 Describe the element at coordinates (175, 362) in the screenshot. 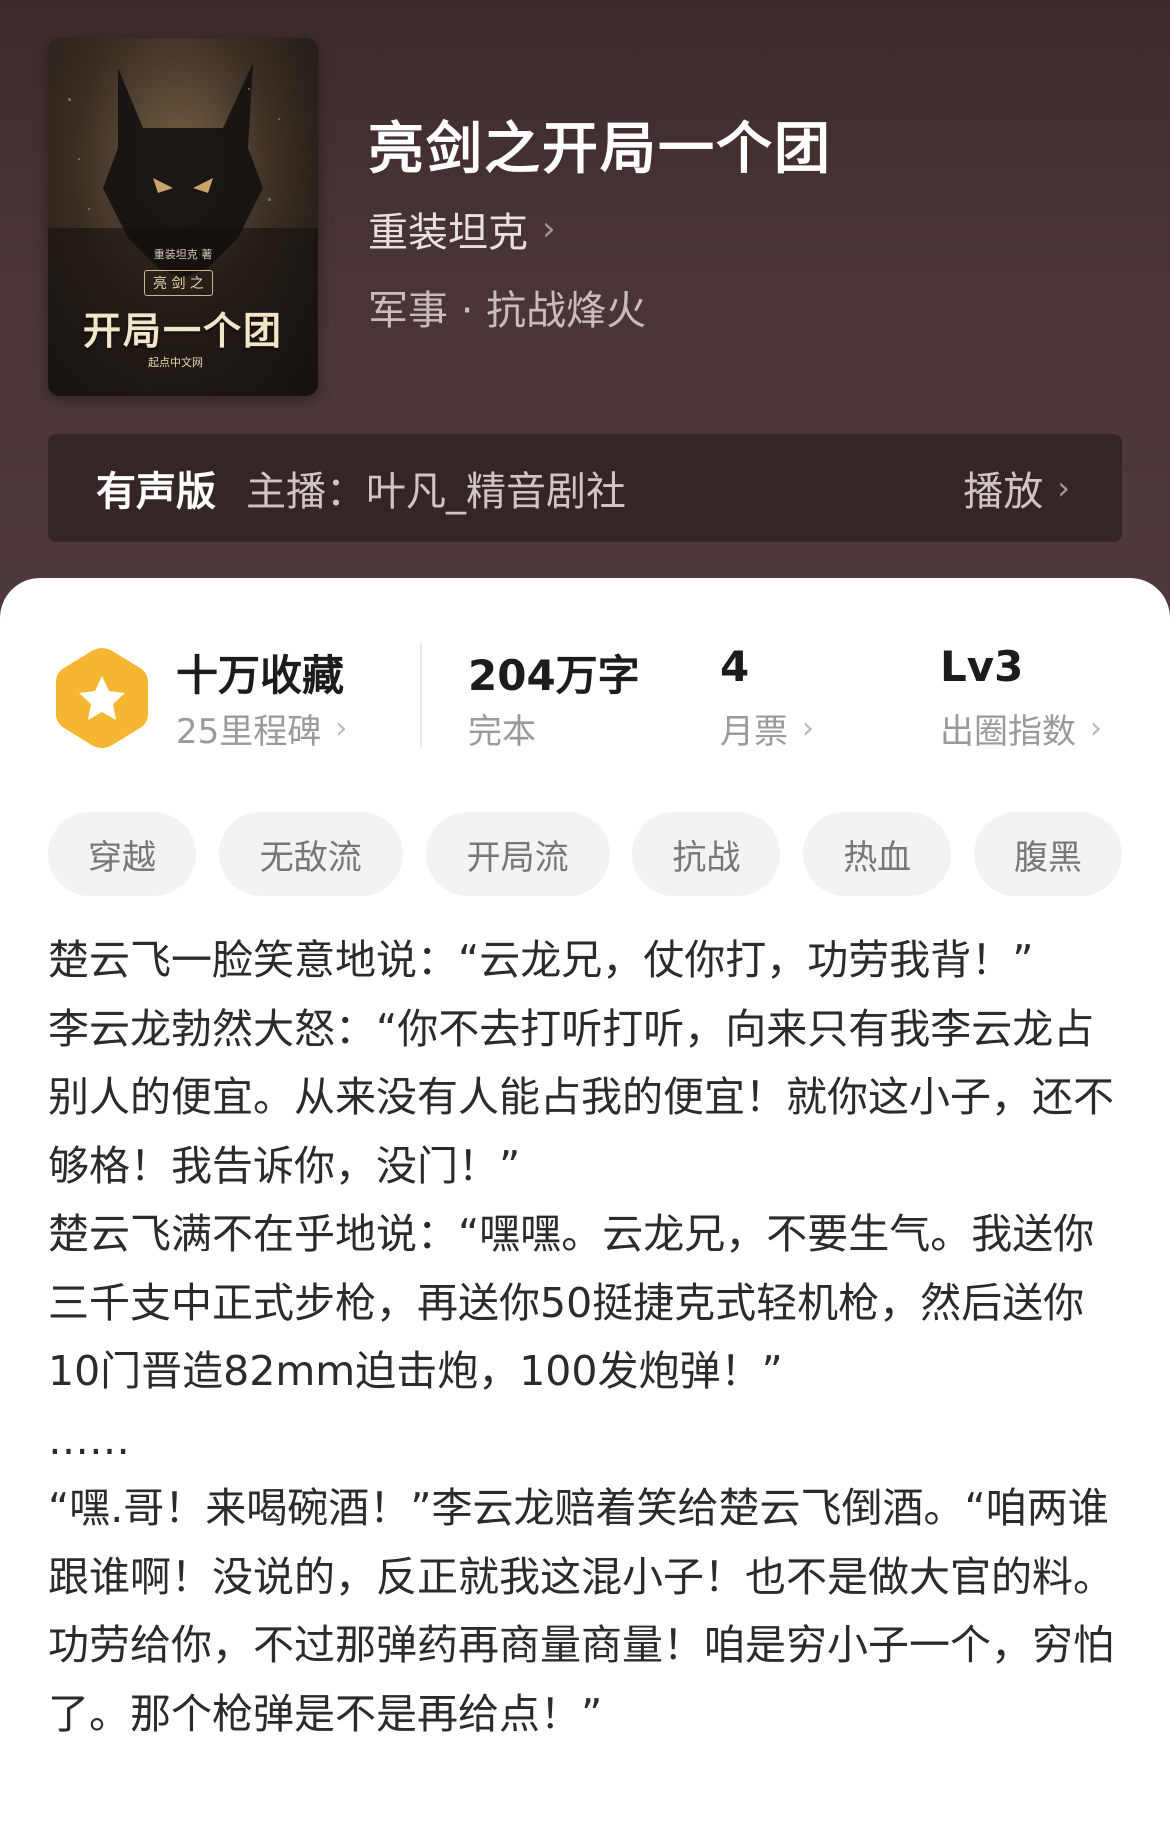

I see `cover-publisher-text: 起点中文网` at that location.